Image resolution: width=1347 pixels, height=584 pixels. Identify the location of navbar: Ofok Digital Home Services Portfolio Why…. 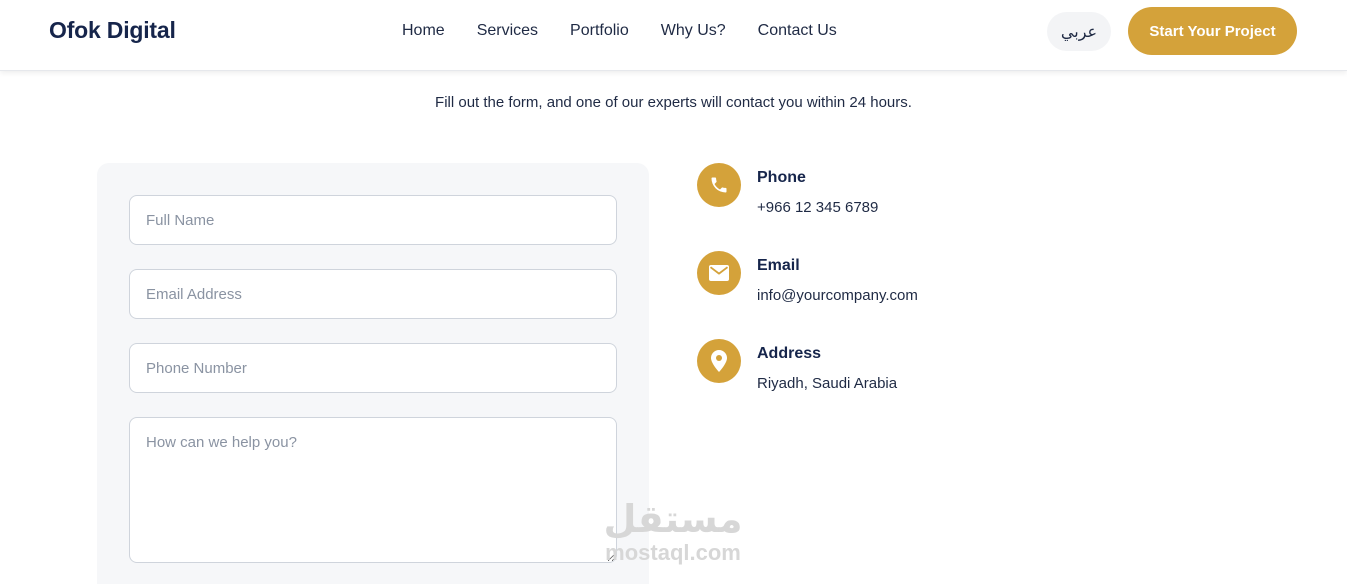
(673, 35).